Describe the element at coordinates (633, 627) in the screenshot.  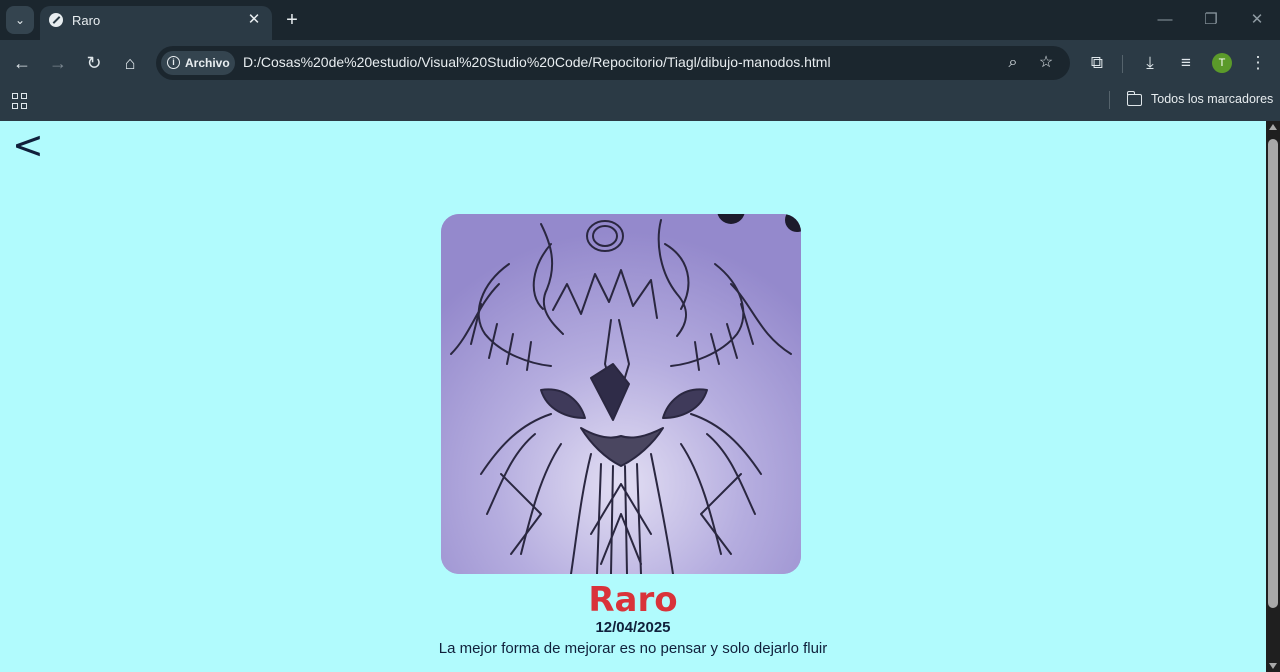
I see `artwork-date: 12/04/2025` at that location.